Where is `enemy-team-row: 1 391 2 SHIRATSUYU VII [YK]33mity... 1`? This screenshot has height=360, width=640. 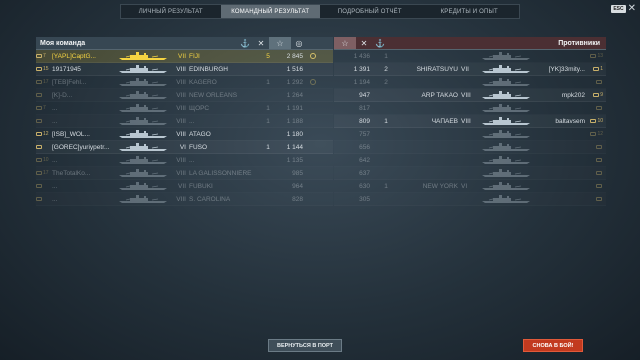
enemy-team-row: 1 391 2 SHIRATSUYU VII [YK]33mity... 1 is located at coordinates (470, 69).